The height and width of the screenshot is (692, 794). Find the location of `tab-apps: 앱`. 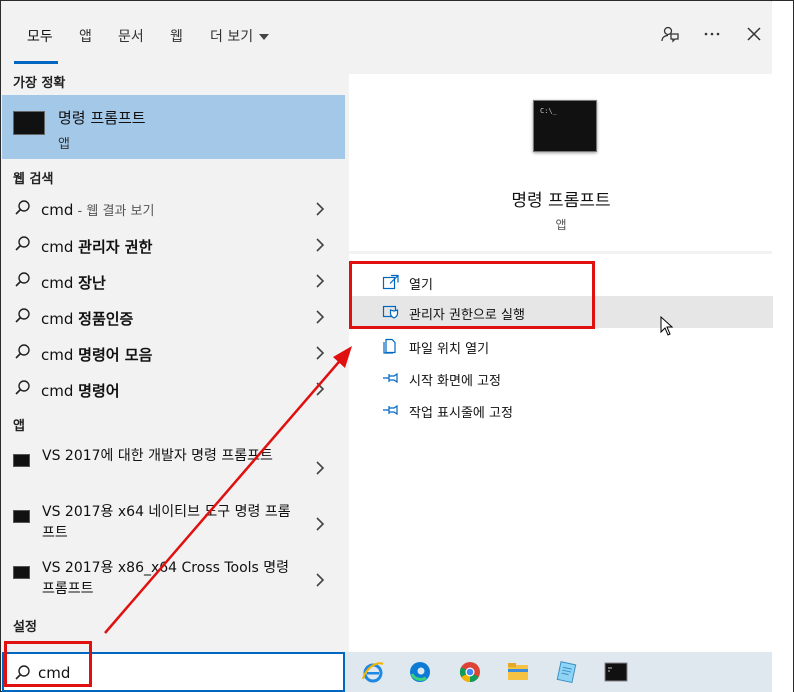

tab-apps: 앱 is located at coordinates (85, 36).